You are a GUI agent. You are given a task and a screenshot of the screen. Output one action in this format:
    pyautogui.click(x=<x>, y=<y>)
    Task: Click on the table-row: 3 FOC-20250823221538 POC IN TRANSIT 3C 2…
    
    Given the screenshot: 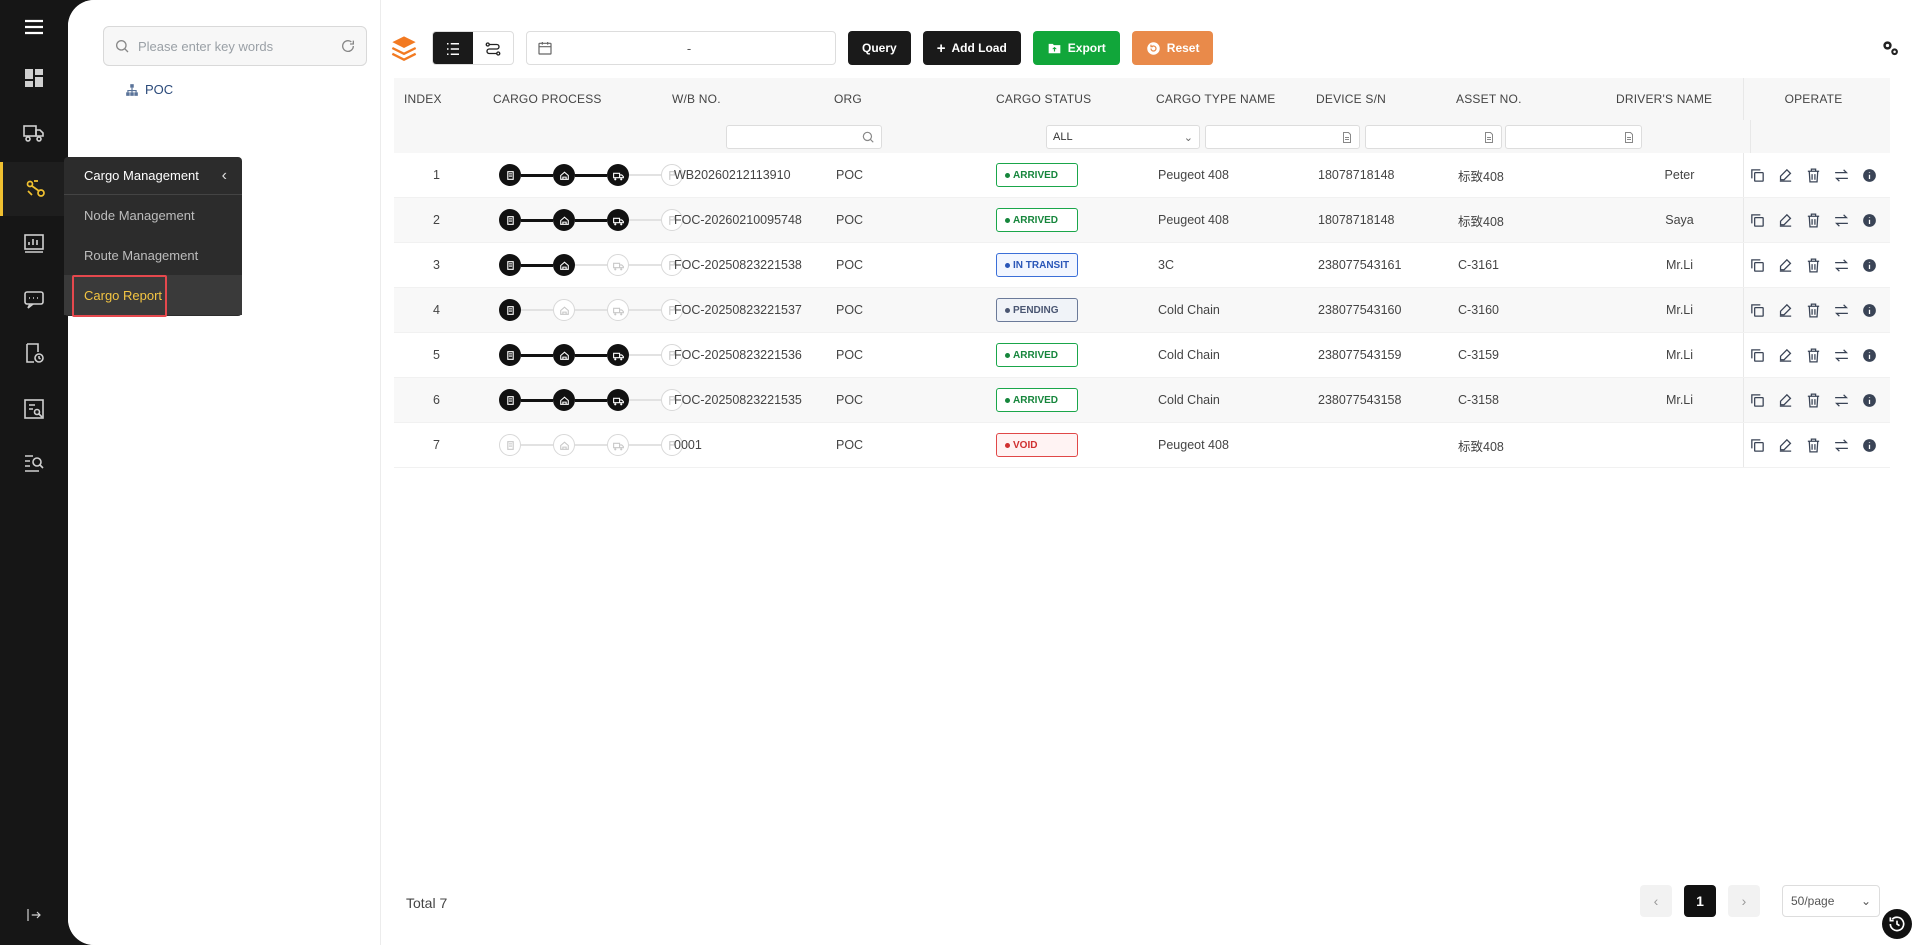 What is the action you would take?
    pyautogui.click(x=1142, y=265)
    